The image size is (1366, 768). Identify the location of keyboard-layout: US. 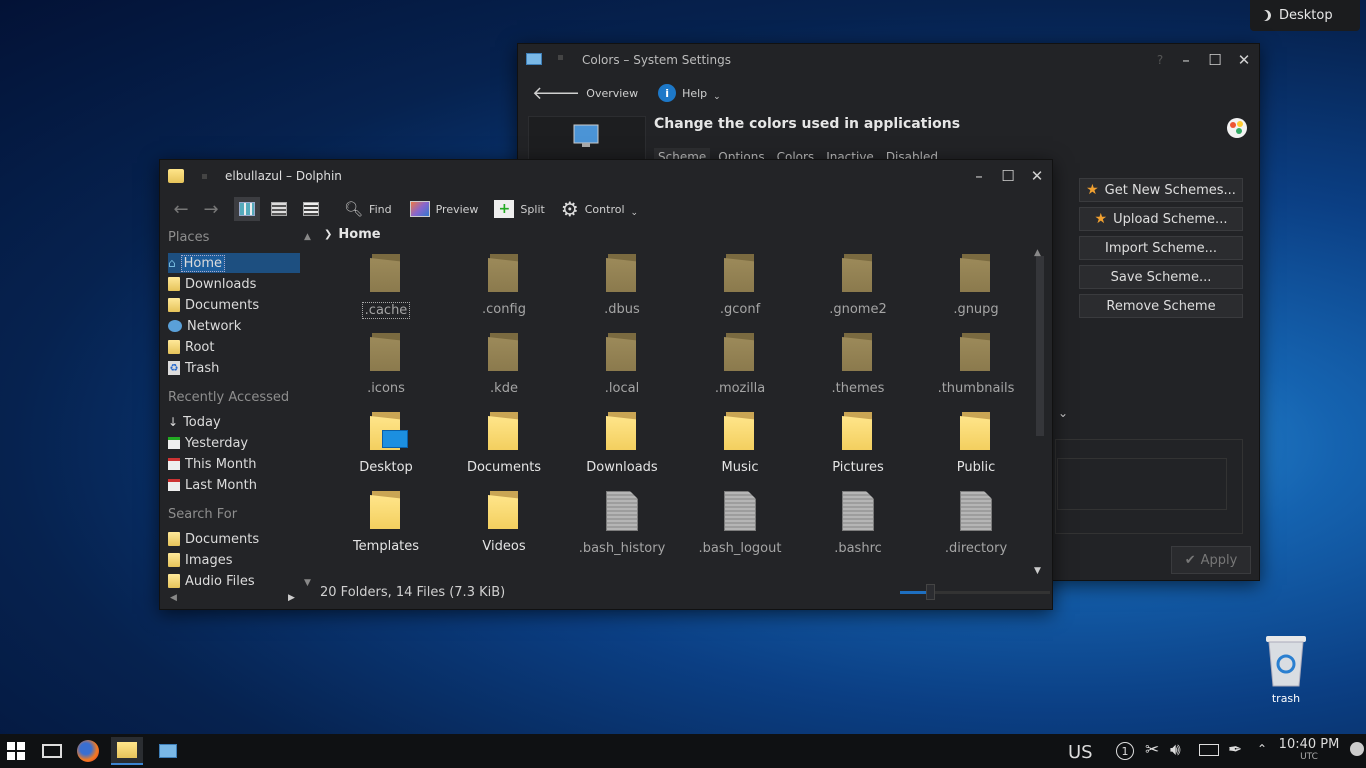
(1080, 752).